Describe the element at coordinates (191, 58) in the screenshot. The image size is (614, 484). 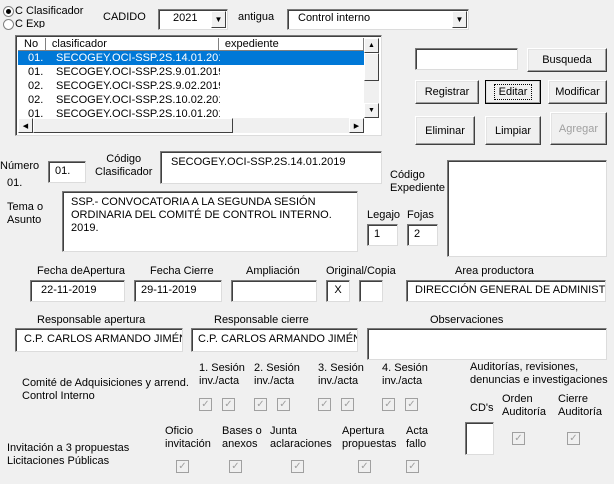
I see `list-item: 01. SECOGEY.OCI-SSP.2S.14.01.2019` at that location.